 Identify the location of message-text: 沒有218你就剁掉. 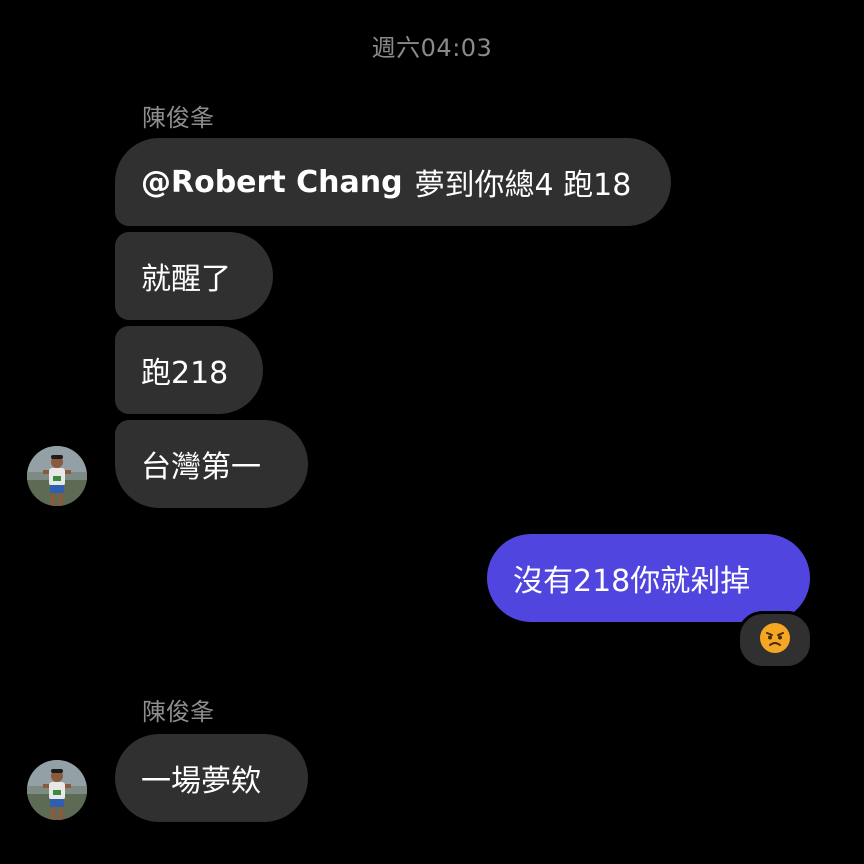
(632, 581).